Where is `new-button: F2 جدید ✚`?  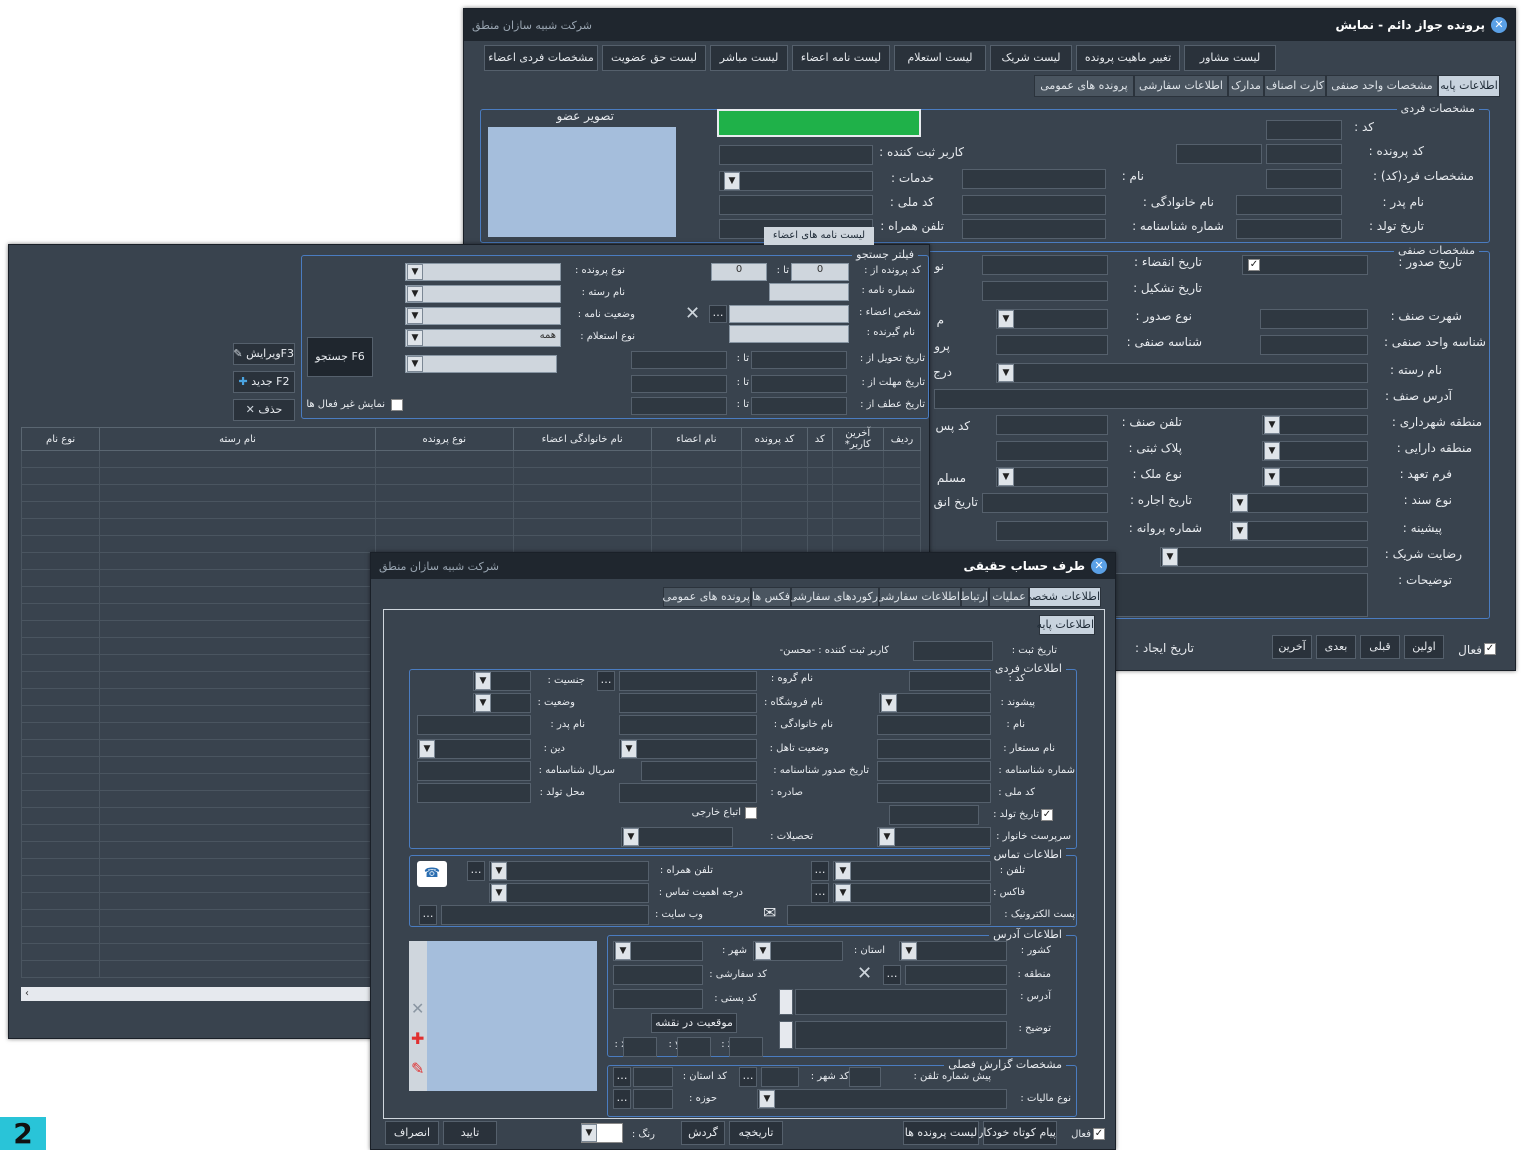 new-button: F2 جدید ✚ is located at coordinates (264, 382).